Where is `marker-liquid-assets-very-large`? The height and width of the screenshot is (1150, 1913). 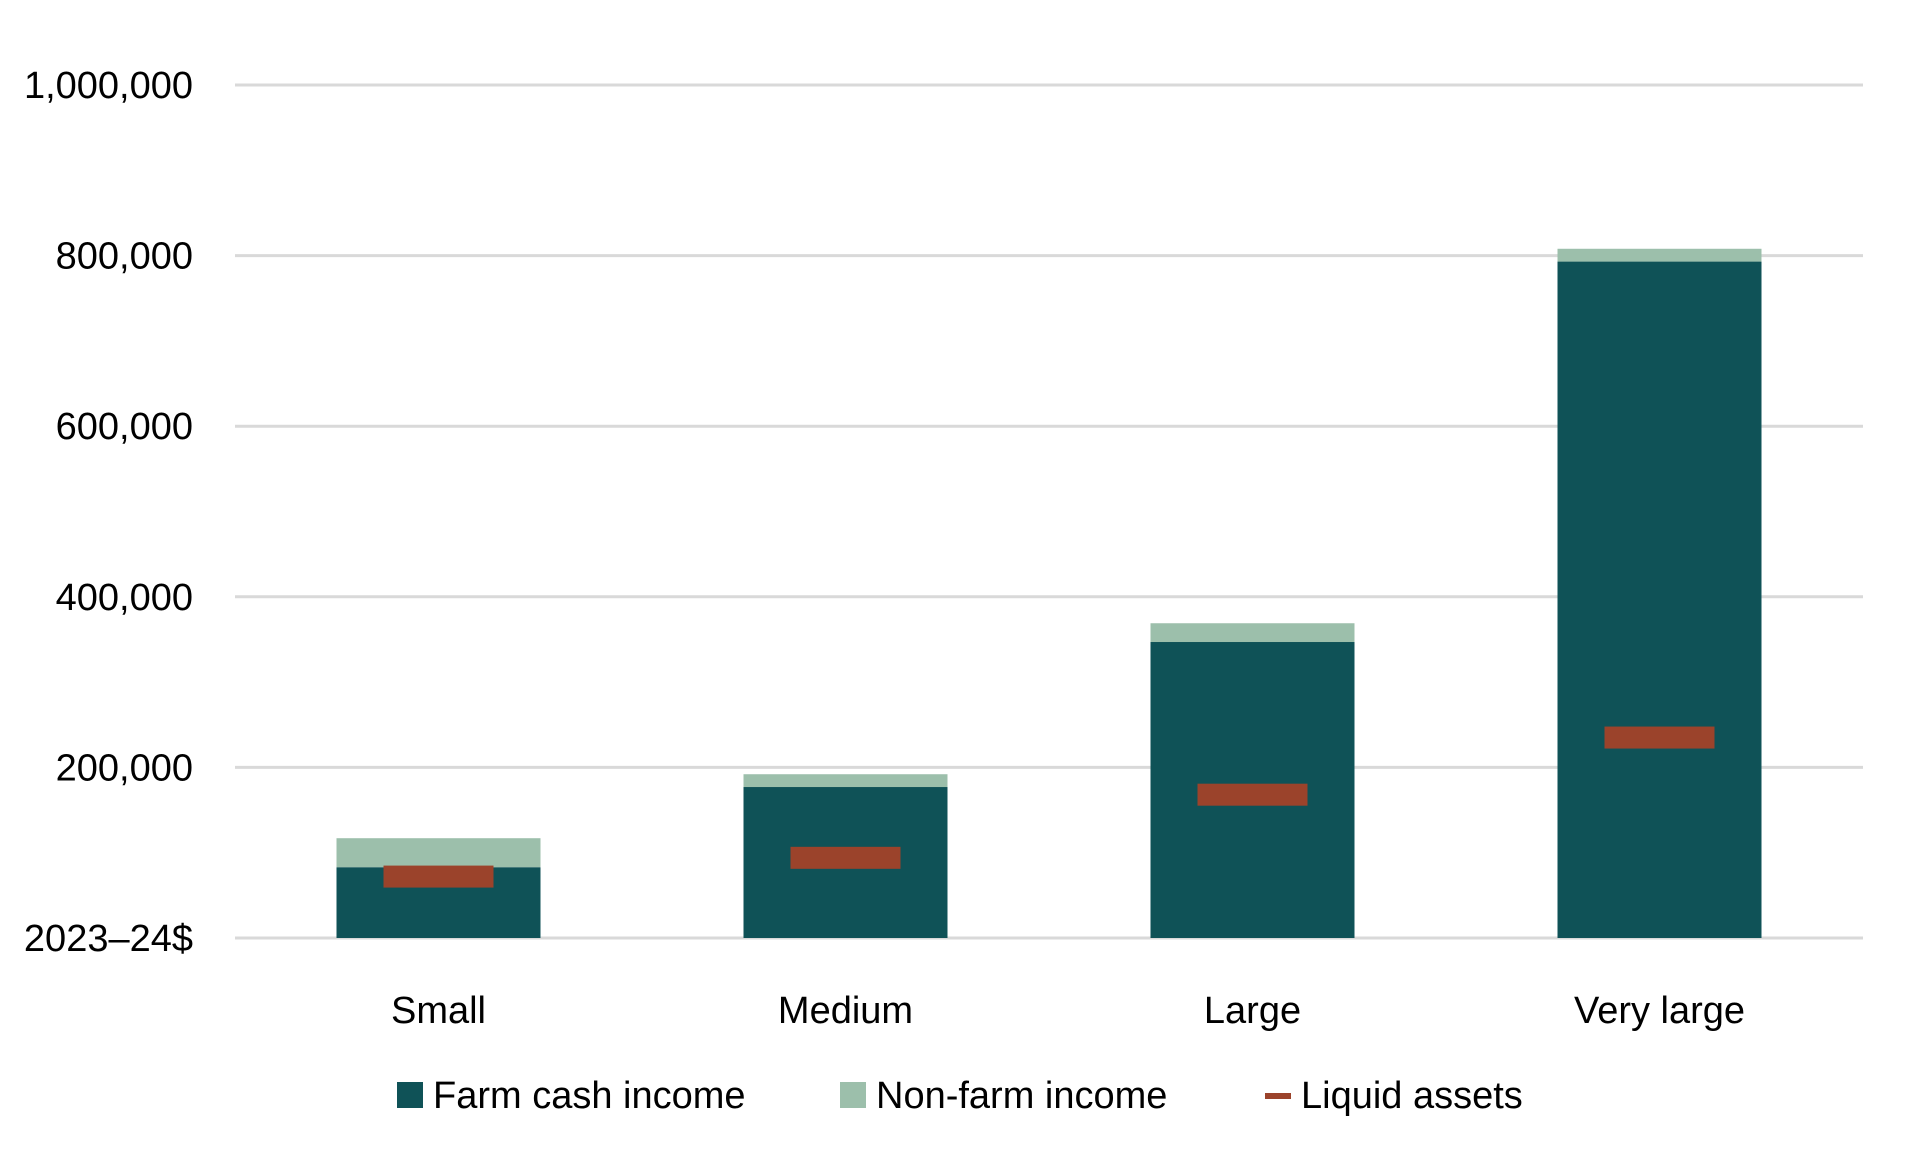
marker-liquid-assets-very-large is located at coordinates (1659, 737).